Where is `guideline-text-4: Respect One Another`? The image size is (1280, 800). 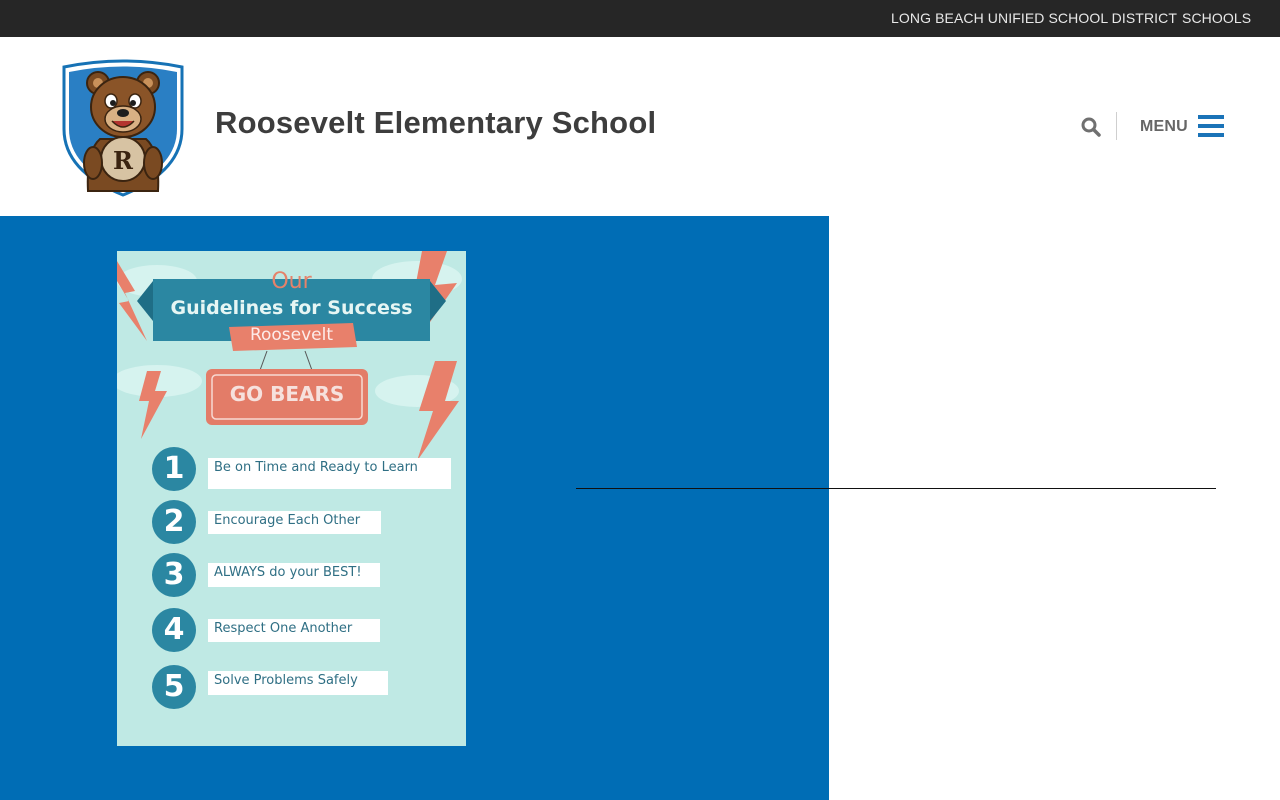
guideline-text-4: Respect One Another is located at coordinates (294, 630).